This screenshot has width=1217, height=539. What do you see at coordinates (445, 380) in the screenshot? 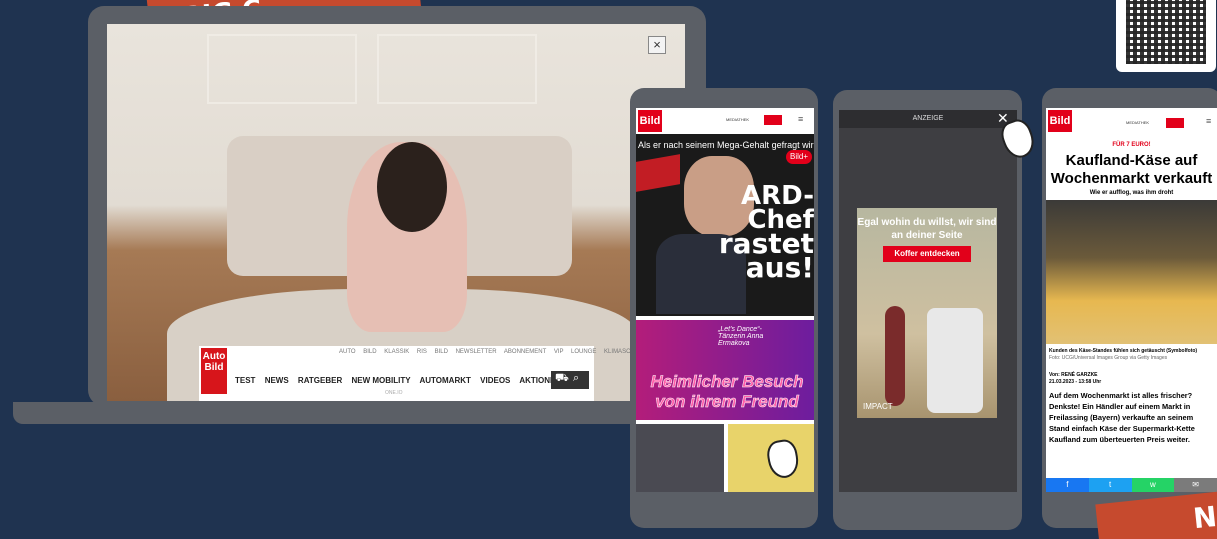
I see `nav-item-automarkt: AUTOMARKT` at bounding box center [445, 380].